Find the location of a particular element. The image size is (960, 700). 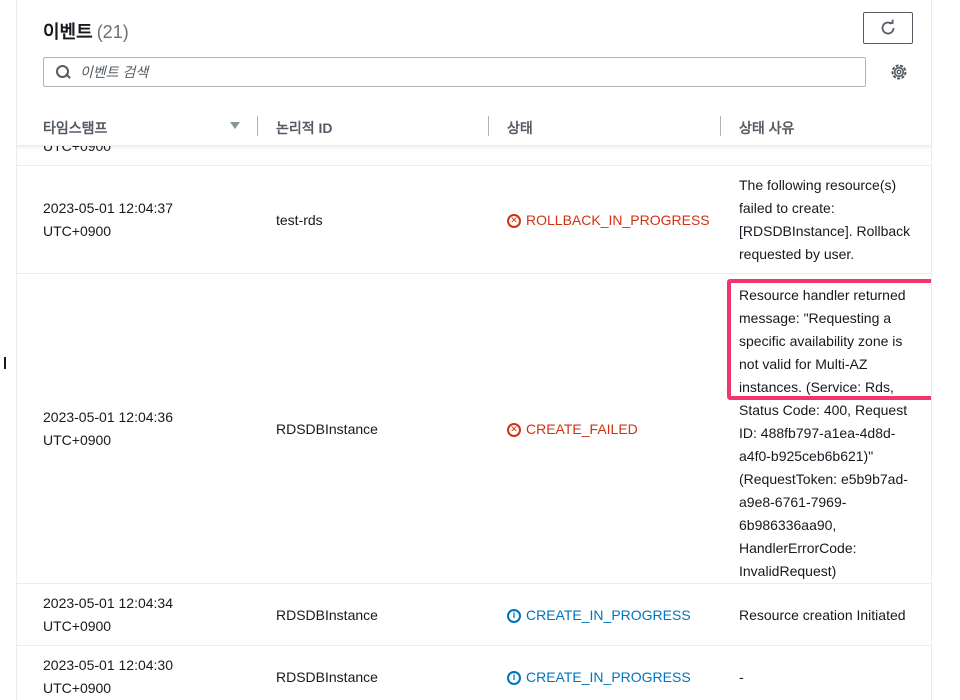

logical-id-cell: test-rds is located at coordinates (299, 220).